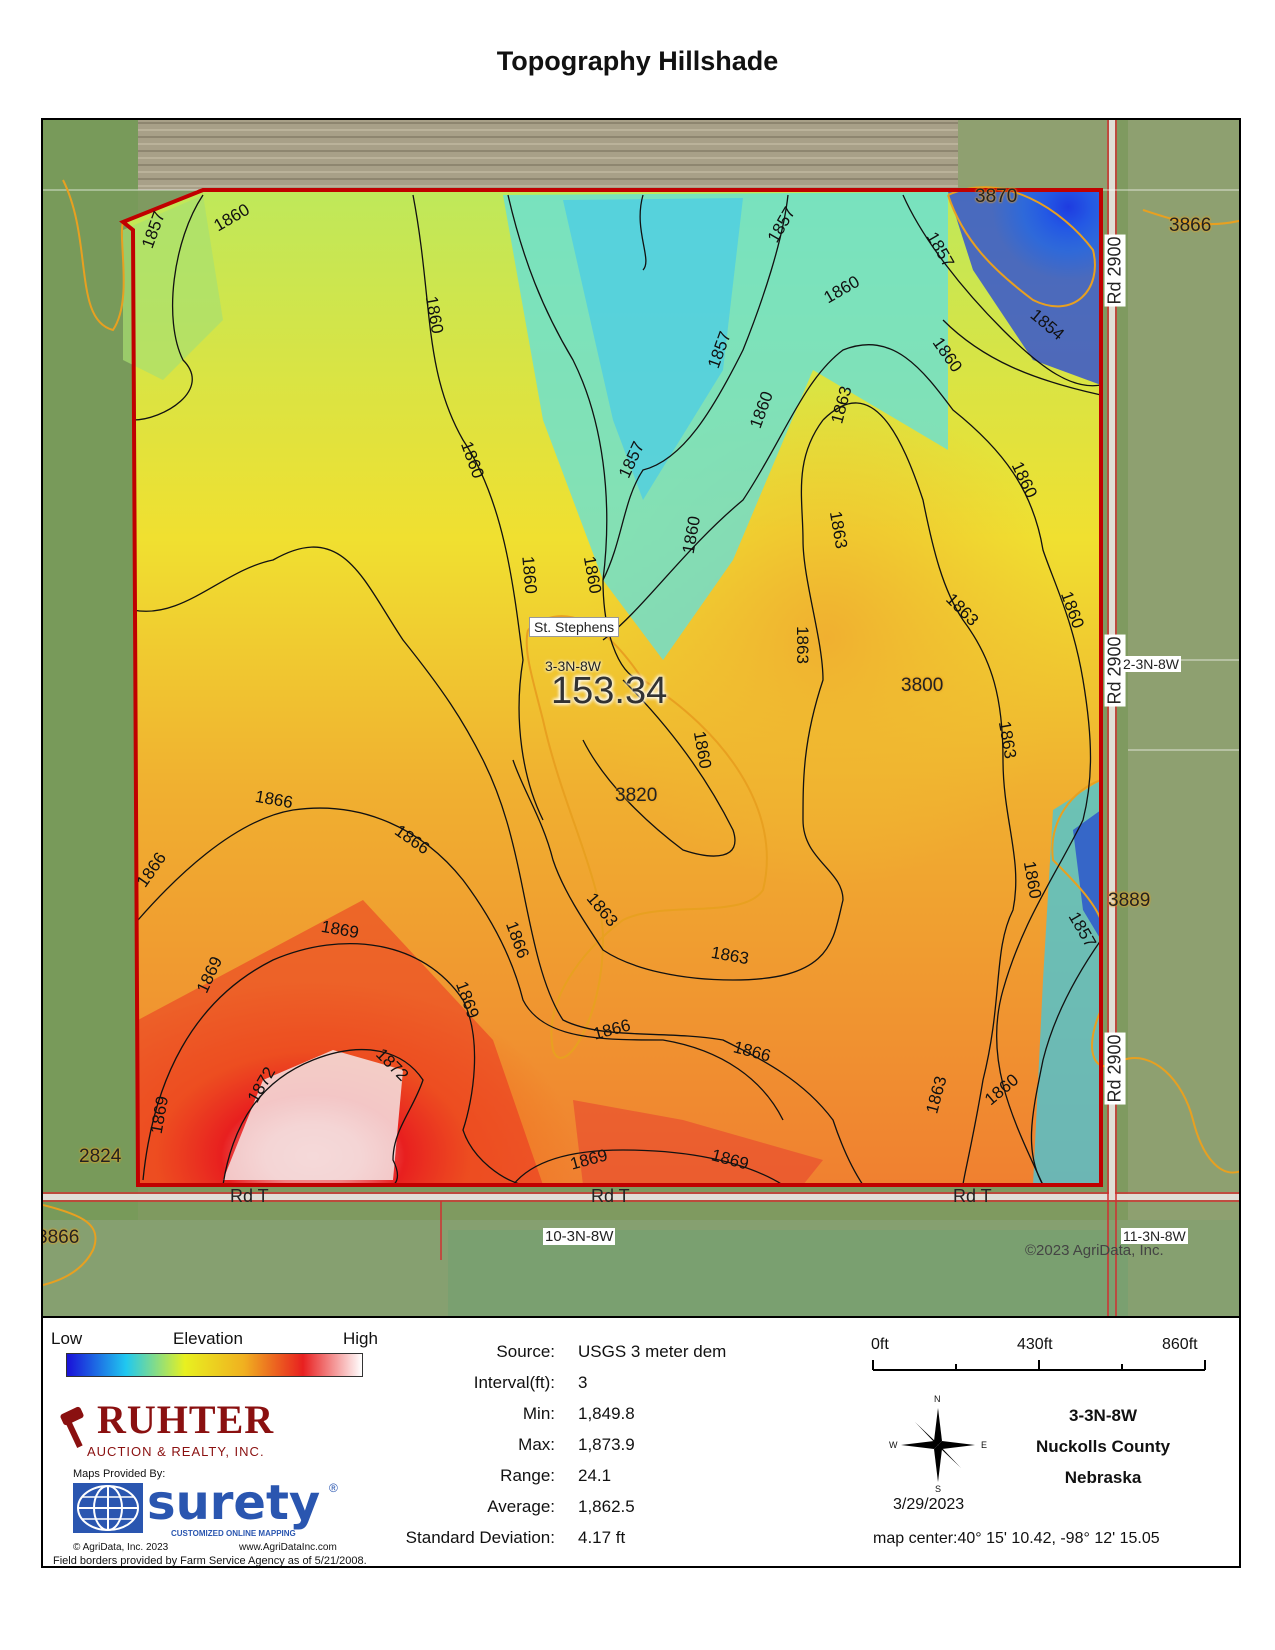 This screenshot has width=1275, height=1650. Describe the element at coordinates (606, 1506) in the screenshot. I see `stat-value: 1,862.5` at that location.